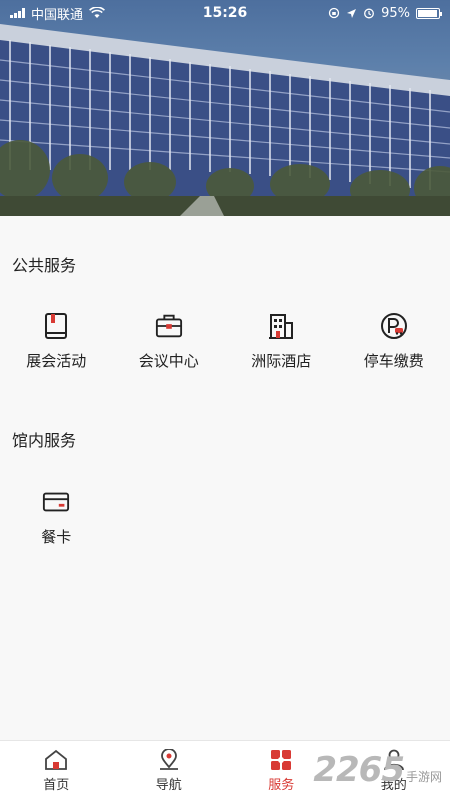  I want to click on service-label: 洲际酒店, so click(281, 361).